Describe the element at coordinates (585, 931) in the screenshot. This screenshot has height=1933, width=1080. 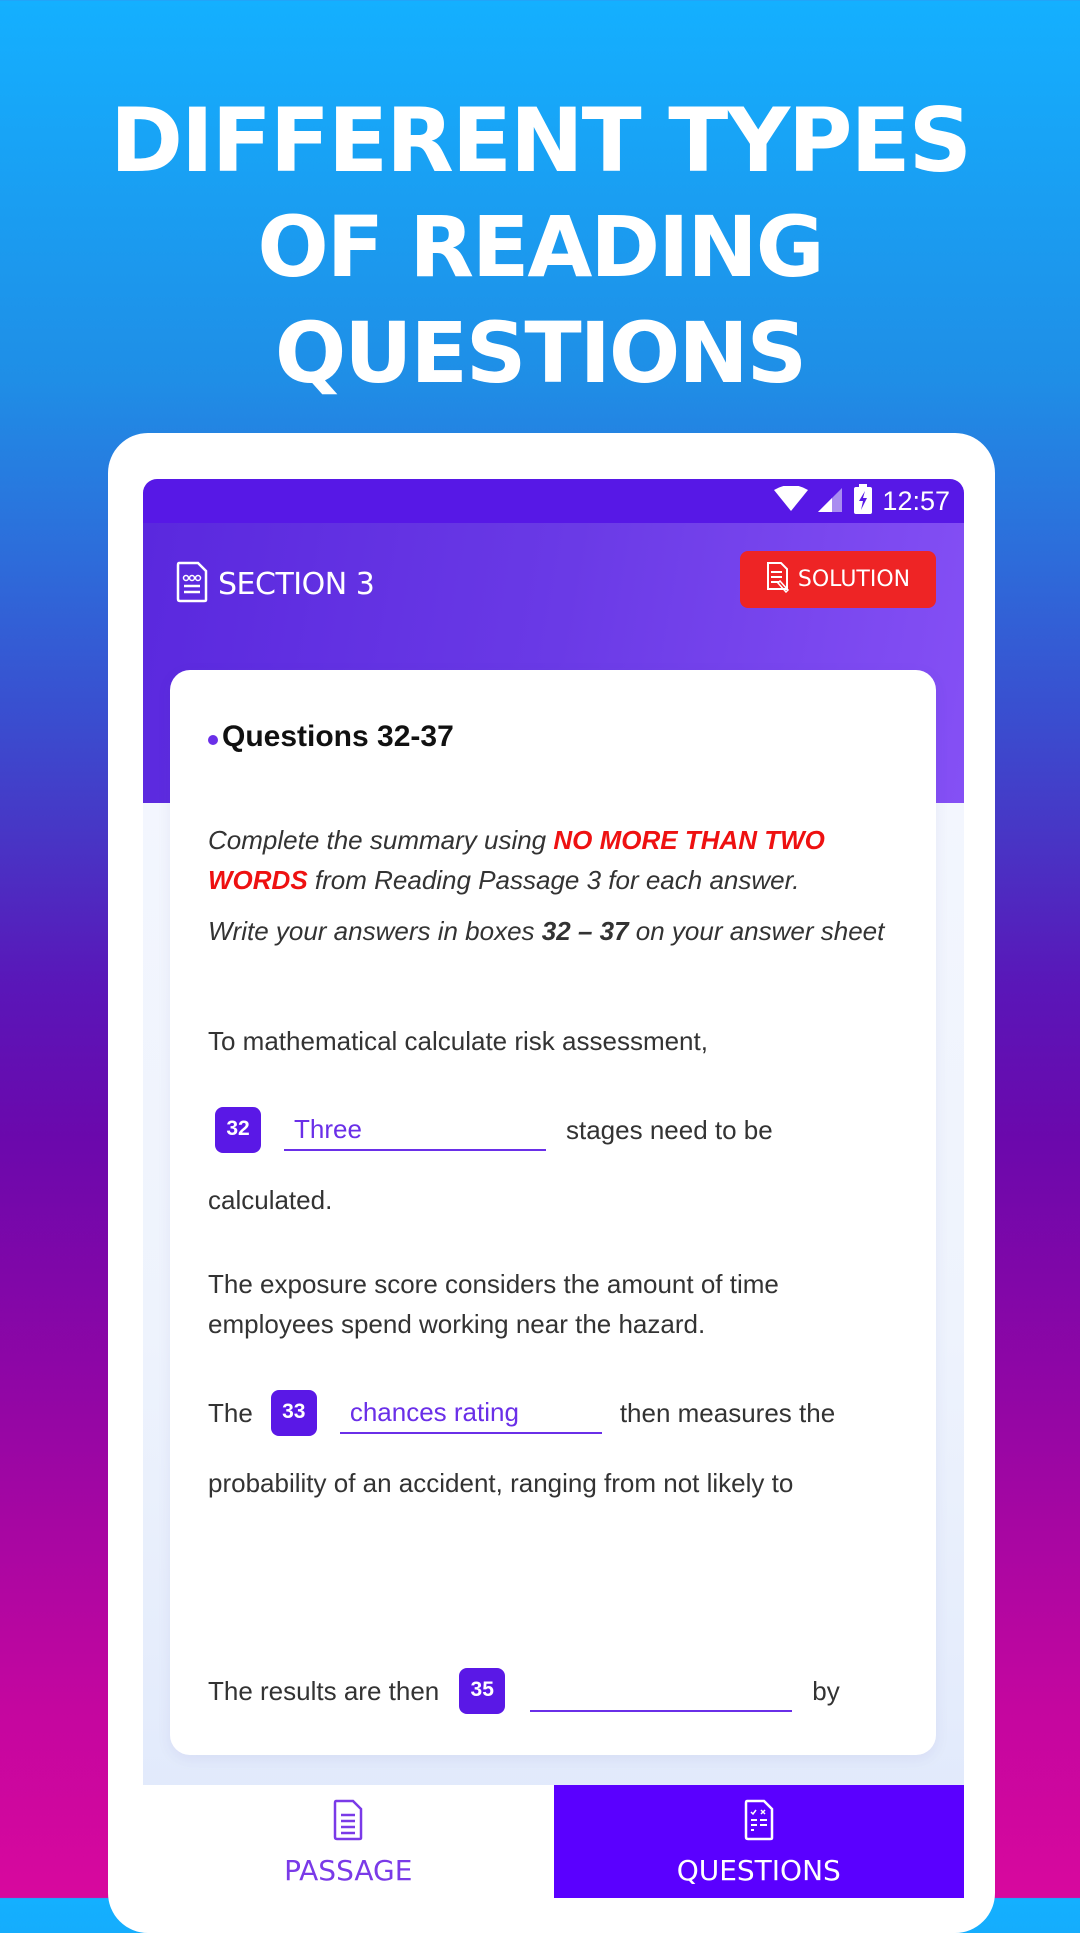
I see `instruction-2-range: 32 – 37` at that location.